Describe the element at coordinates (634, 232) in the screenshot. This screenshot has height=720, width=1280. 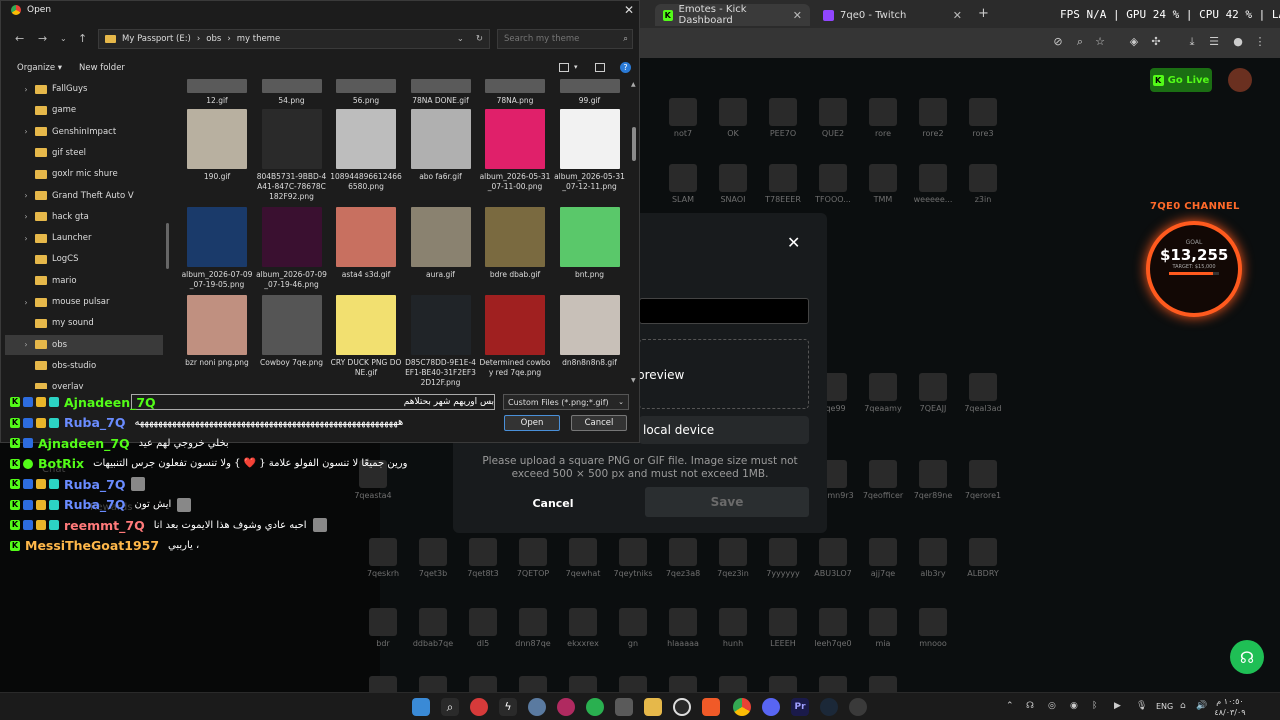
I see `file-scrollbar: ▲ ▼` at that location.